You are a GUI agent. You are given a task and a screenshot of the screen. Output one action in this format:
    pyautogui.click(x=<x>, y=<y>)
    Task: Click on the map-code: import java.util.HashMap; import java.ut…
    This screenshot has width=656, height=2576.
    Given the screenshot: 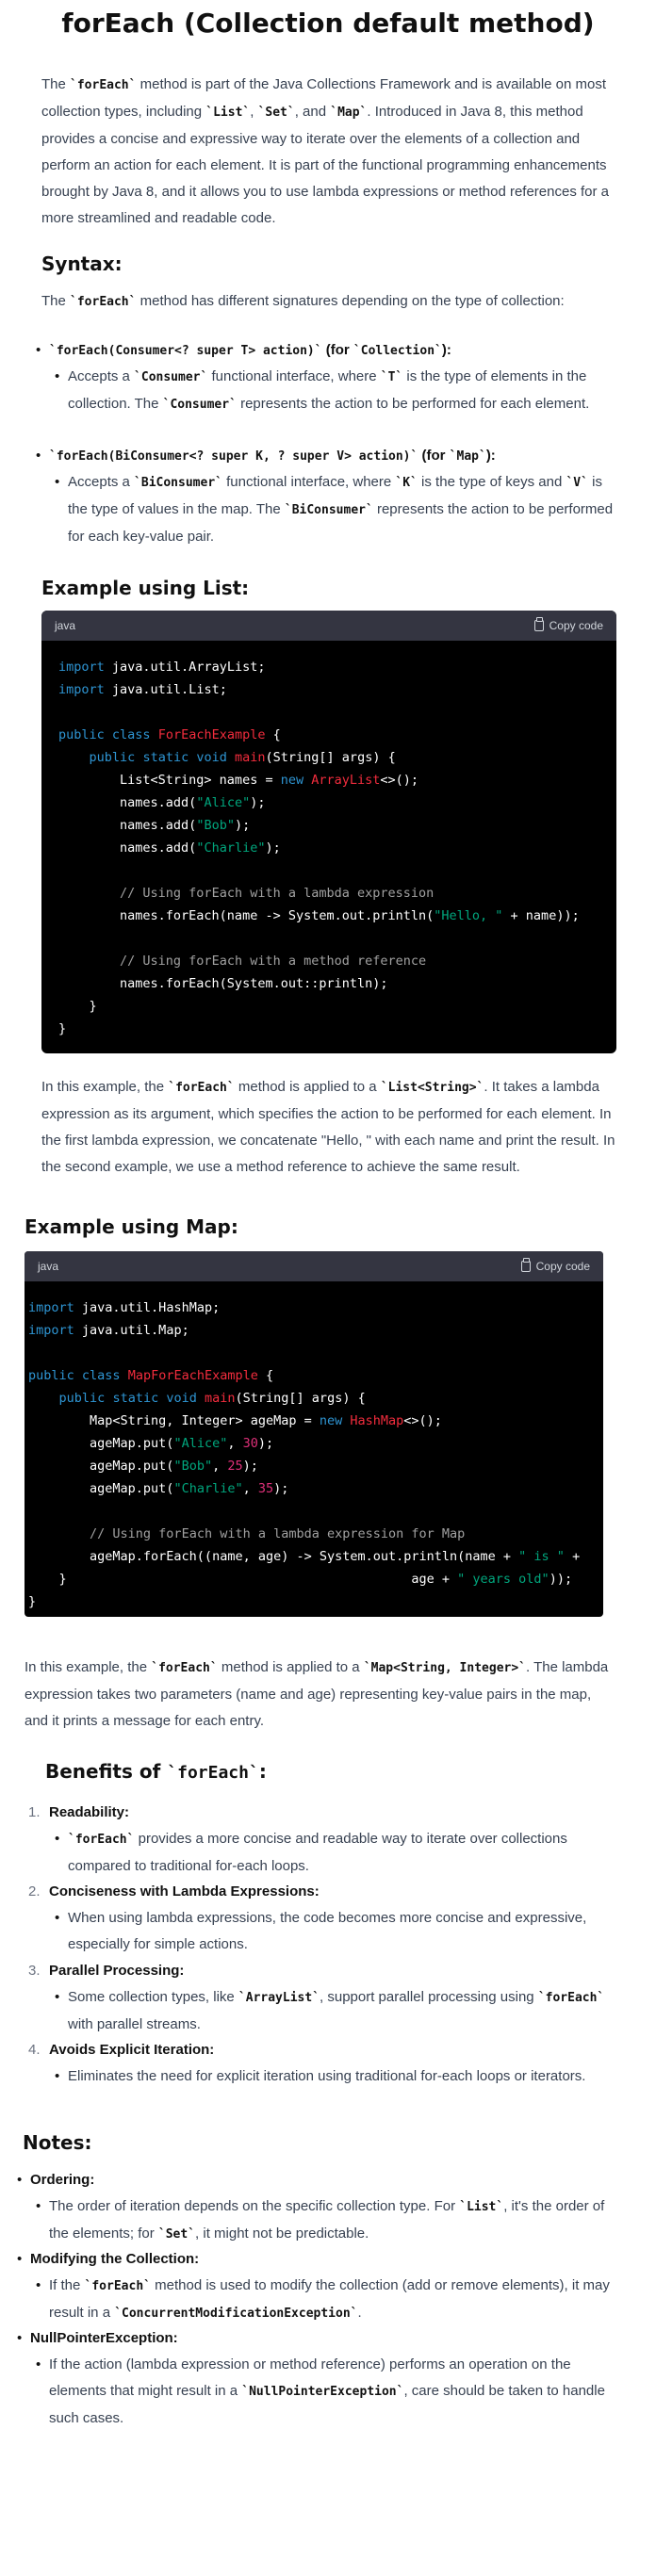 What is the action you would take?
    pyautogui.click(x=304, y=1454)
    